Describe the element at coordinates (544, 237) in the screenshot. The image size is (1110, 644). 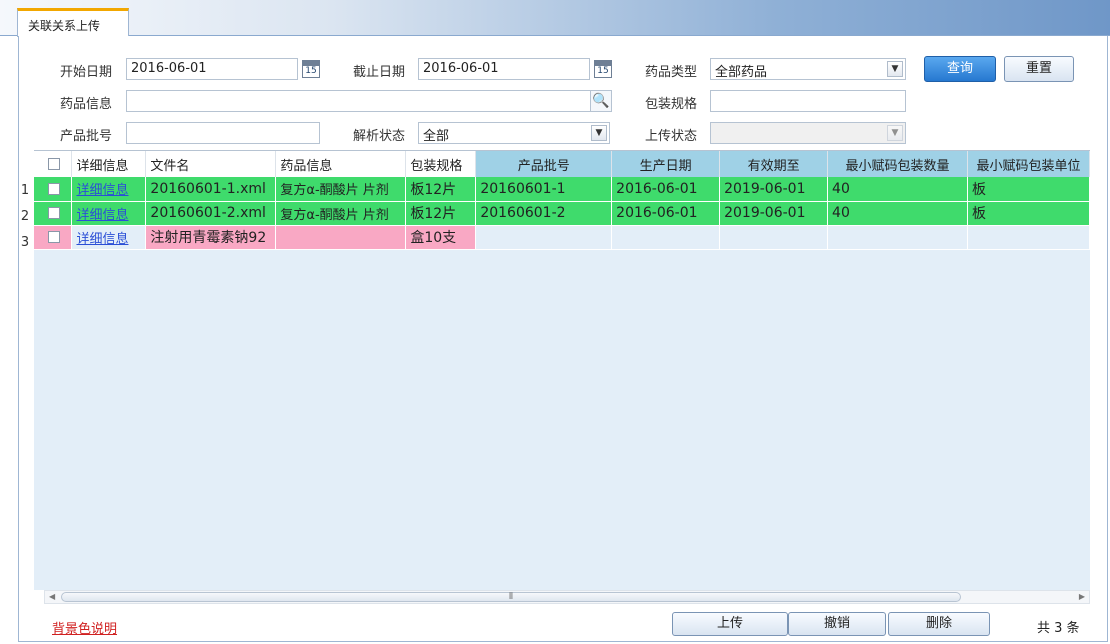
I see `batch-cell` at that location.